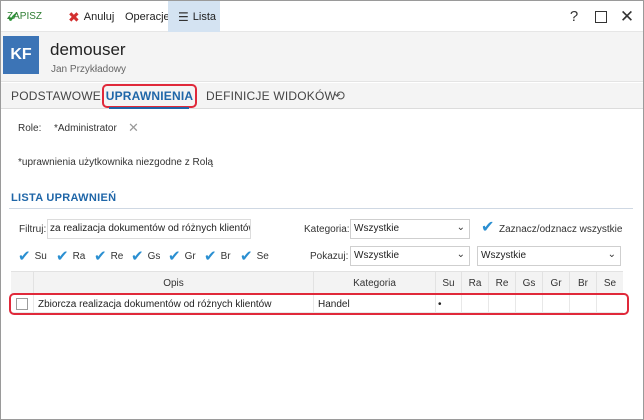  Describe the element at coordinates (204, 16) in the screenshot. I see `list-label: Lista` at that location.